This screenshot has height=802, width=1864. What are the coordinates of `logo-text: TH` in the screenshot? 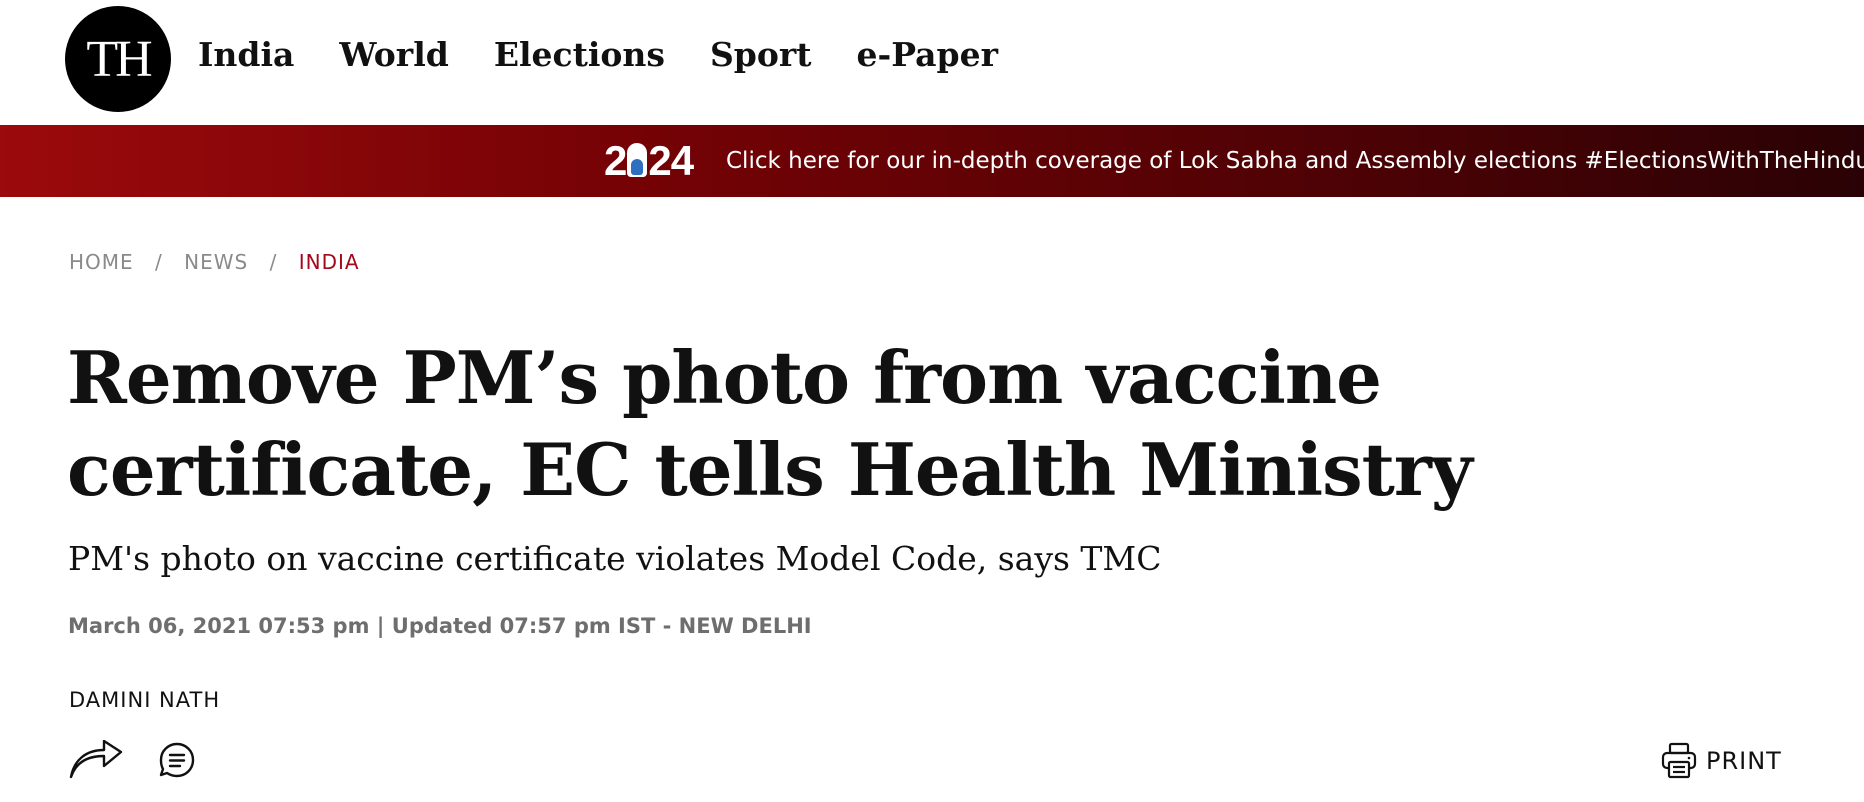 It's located at (119, 59).